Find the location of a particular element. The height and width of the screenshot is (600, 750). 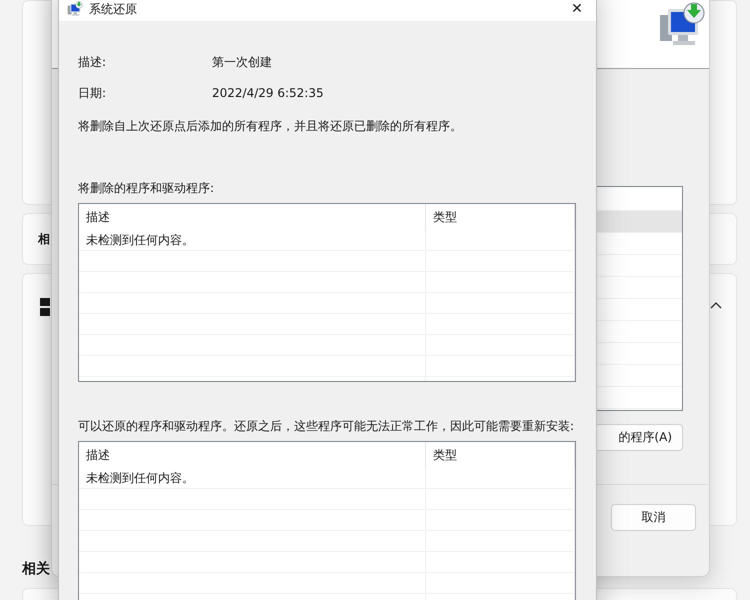

close-button: ✕ is located at coordinates (577, 9).